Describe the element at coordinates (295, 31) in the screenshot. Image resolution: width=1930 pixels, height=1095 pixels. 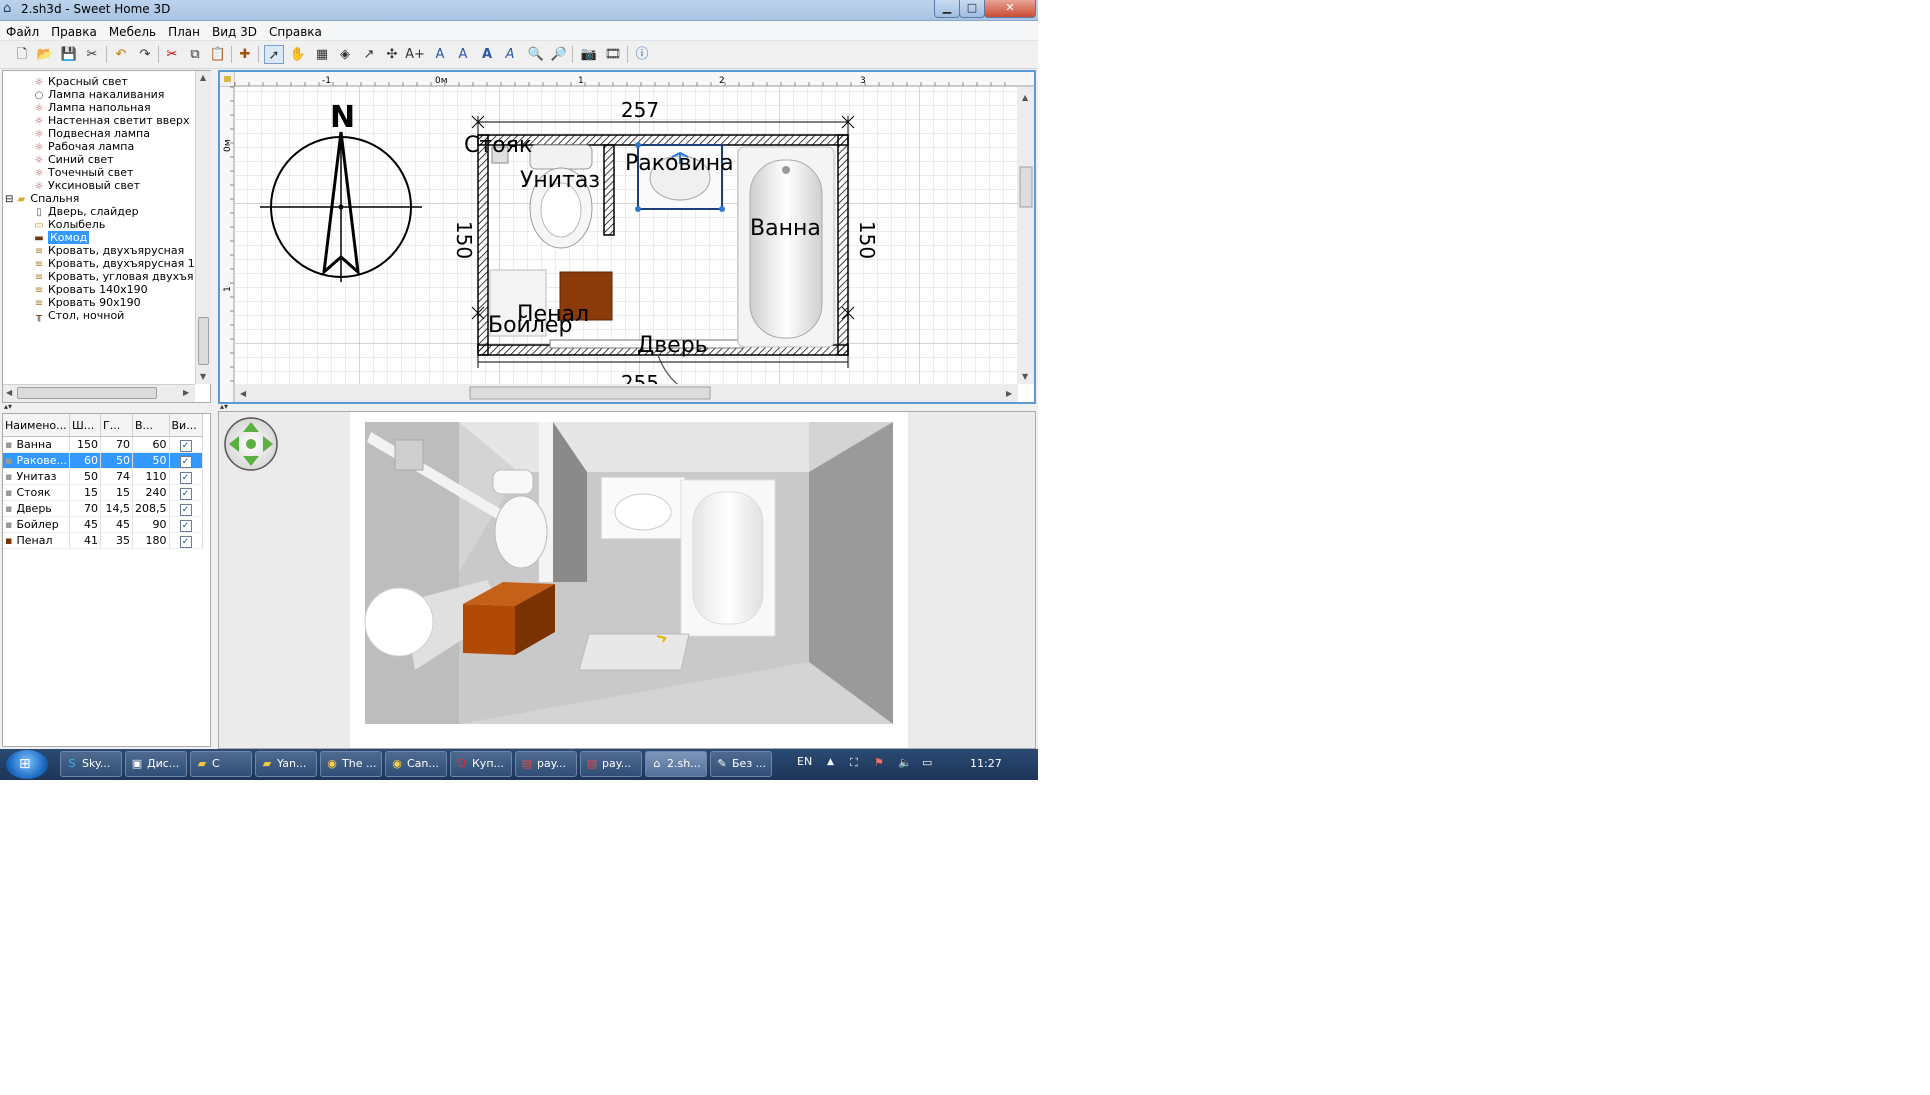
I see `menu-help: Справка` at that location.